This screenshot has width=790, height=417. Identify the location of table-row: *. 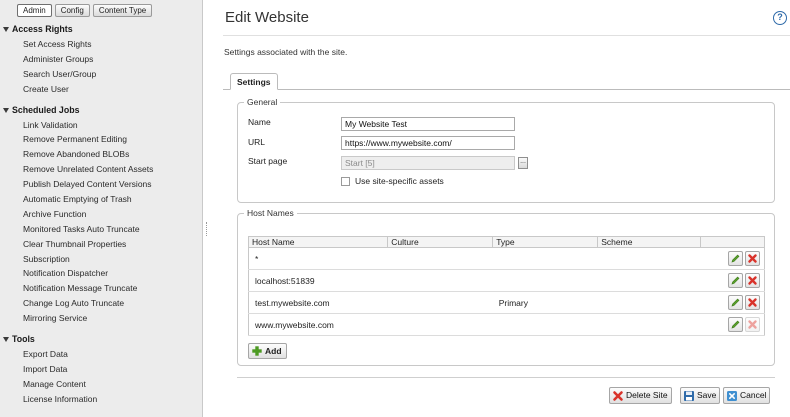
(506, 258).